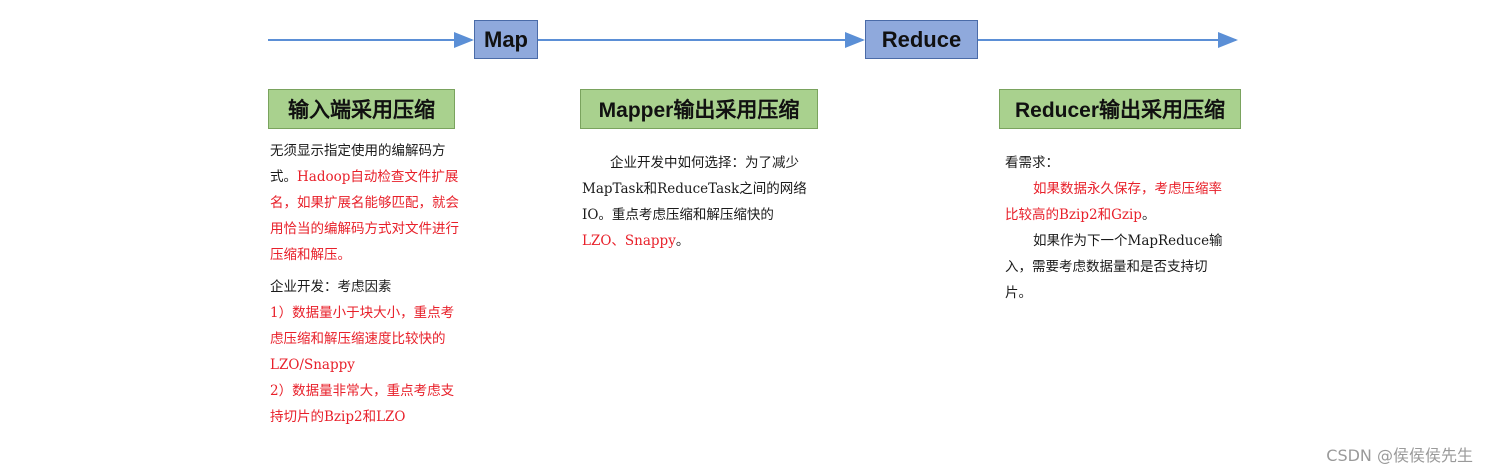 The height and width of the screenshot is (472, 1487). I want to click on input-compression-header: 输入端采用压缩, so click(361, 109).